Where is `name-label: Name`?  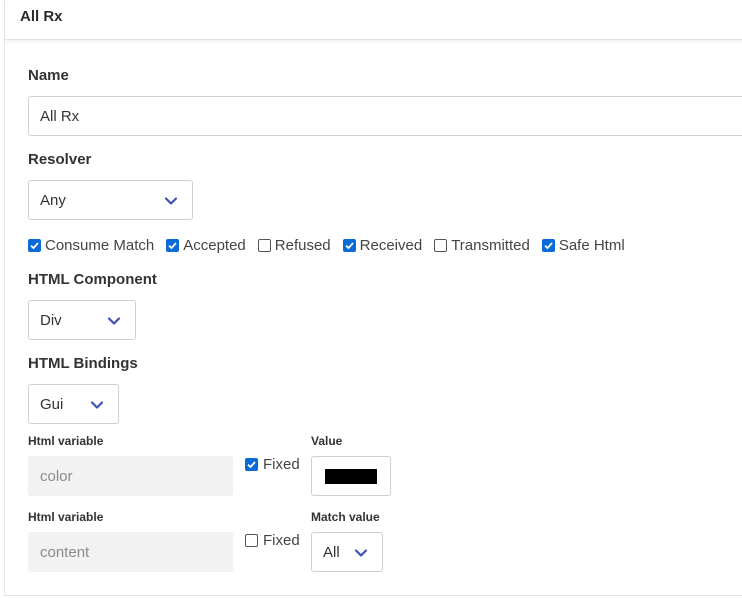
name-label: Name is located at coordinates (48, 75).